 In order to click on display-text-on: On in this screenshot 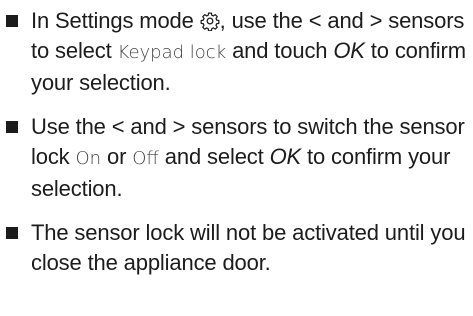, I will do `click(88, 158)`.